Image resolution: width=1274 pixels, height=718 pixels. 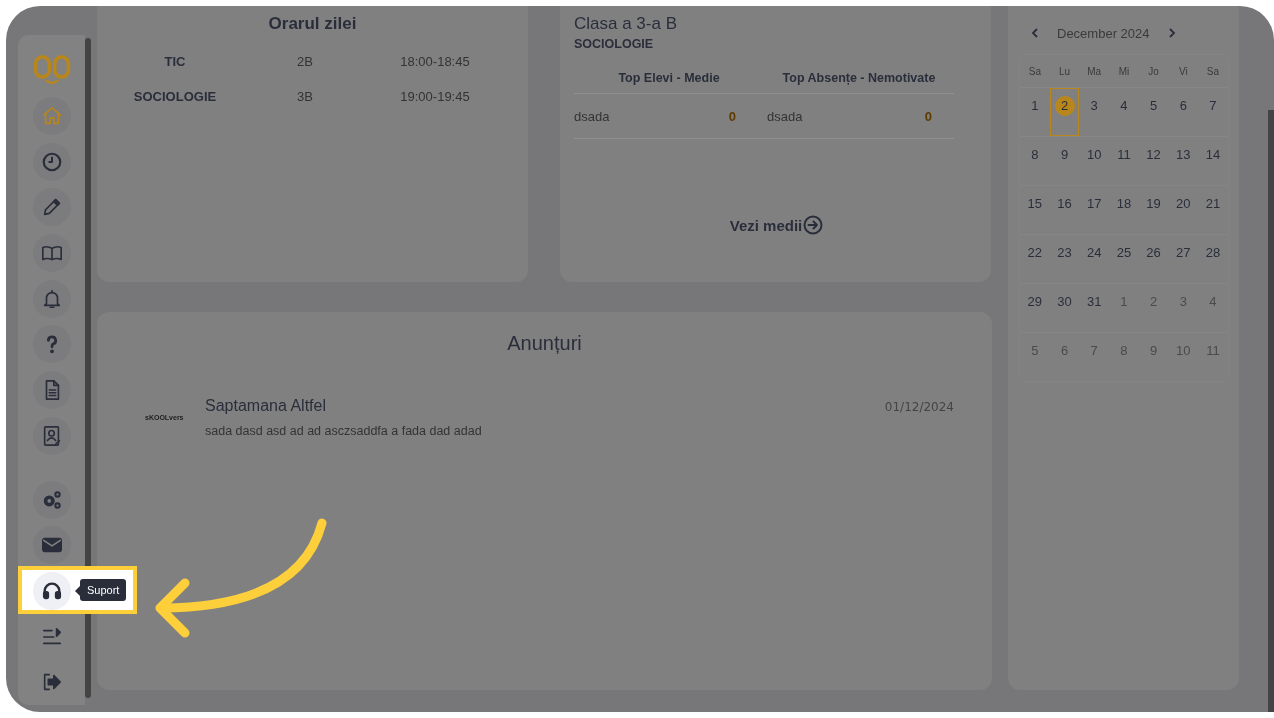 What do you see at coordinates (1064, 71) in the screenshot?
I see `weekday-label: Lu` at bounding box center [1064, 71].